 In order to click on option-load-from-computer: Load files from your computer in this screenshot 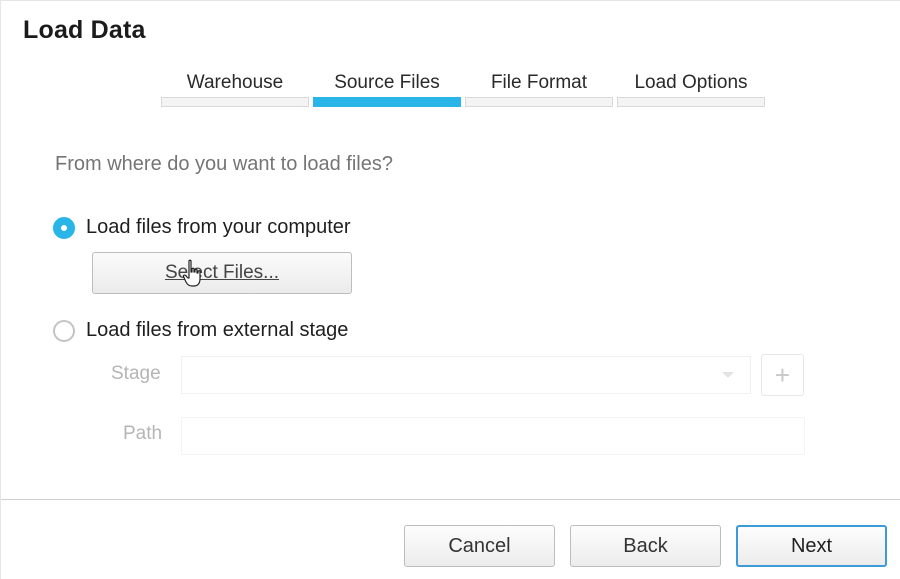, I will do `click(202, 227)`.